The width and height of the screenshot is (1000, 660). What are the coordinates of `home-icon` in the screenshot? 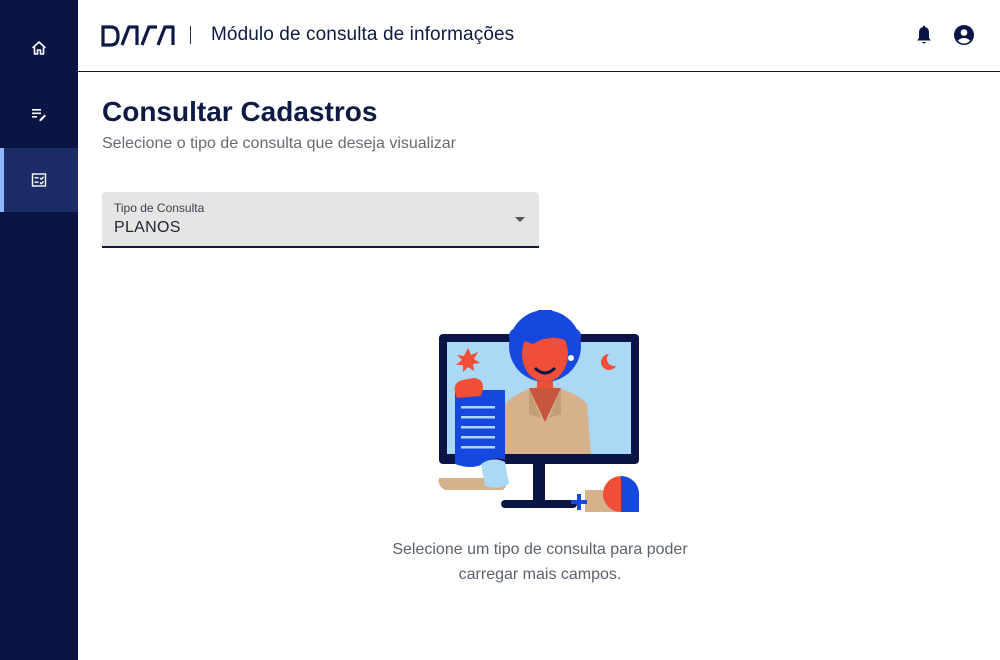 It's located at (39, 48).